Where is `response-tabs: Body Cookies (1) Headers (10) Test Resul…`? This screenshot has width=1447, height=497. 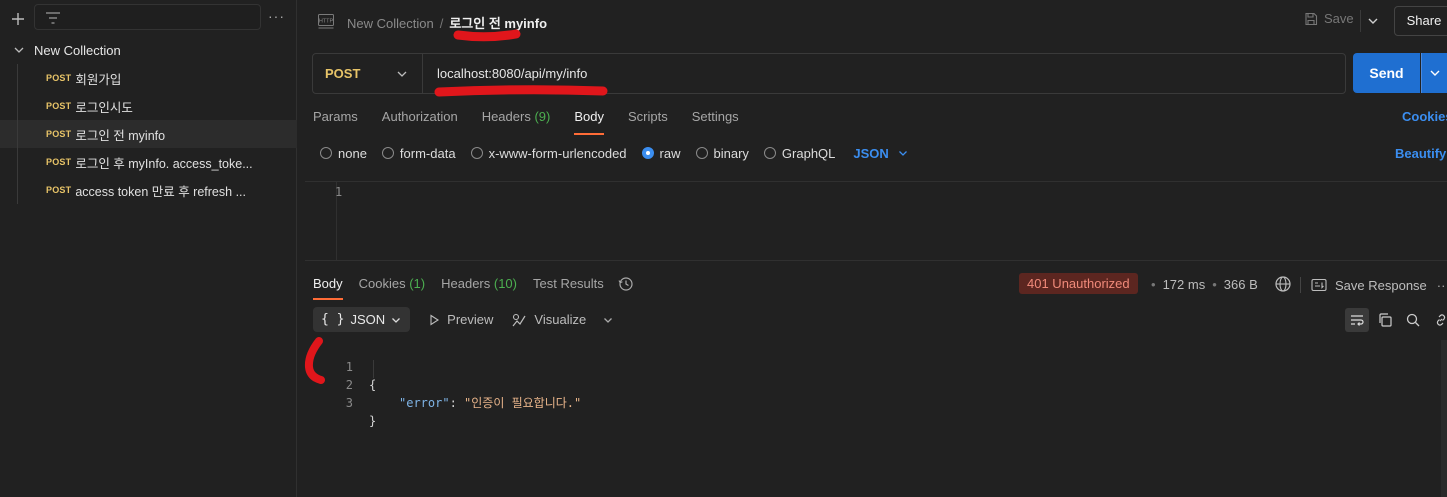
response-tabs: Body Cookies (1) Headers (10) Test Resul… is located at coordinates (473, 285).